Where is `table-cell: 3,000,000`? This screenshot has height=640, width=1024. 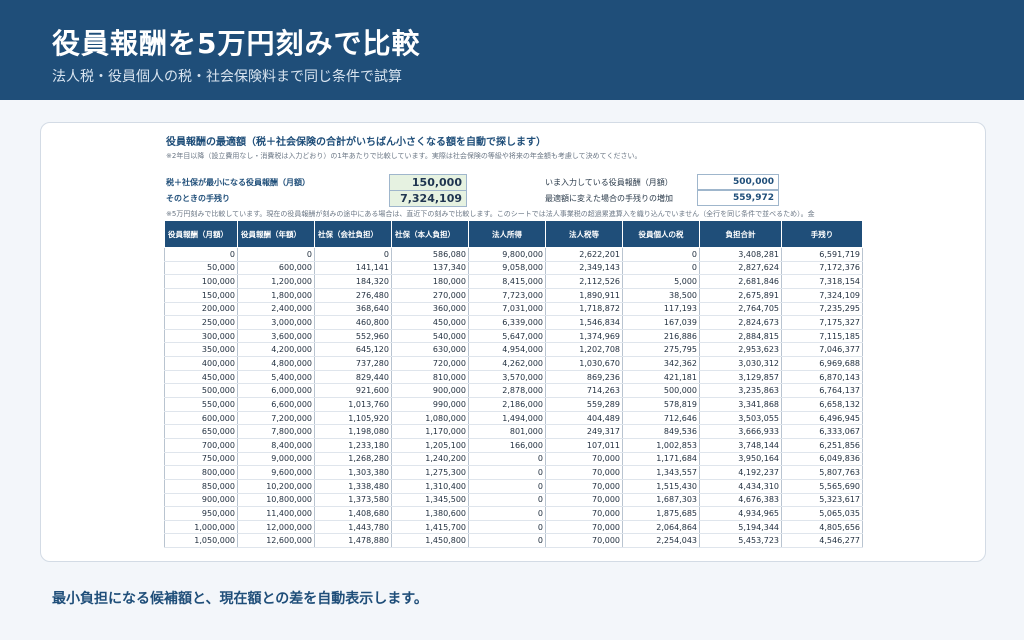
table-cell: 3,000,000 is located at coordinates (276, 322).